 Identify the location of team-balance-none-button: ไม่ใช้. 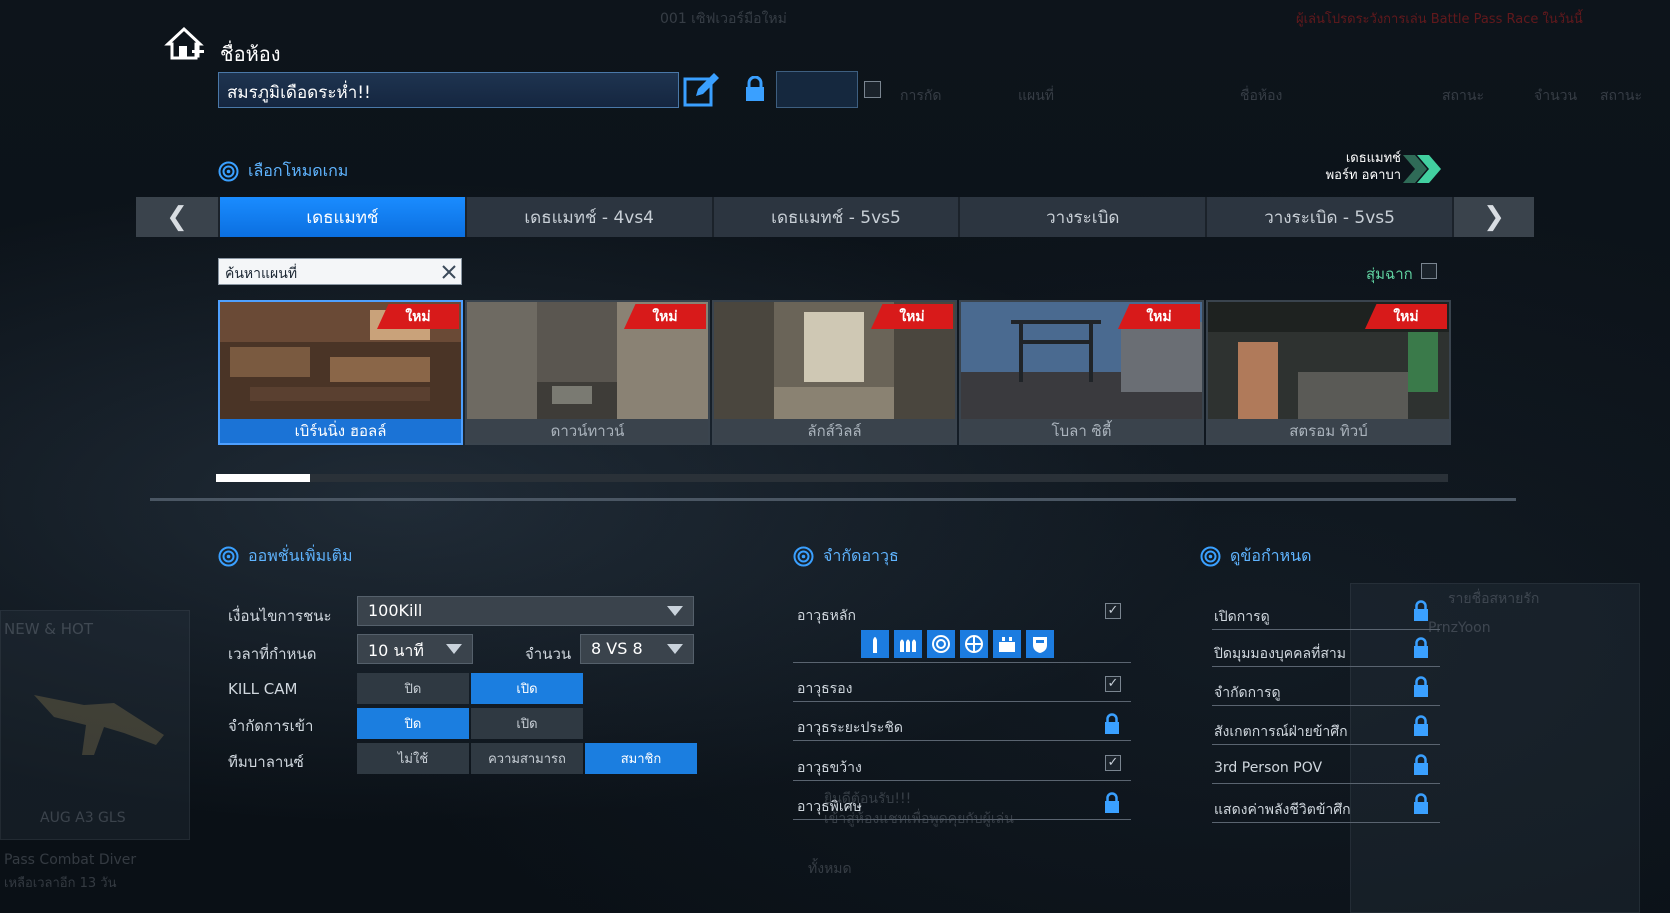
(413, 758).